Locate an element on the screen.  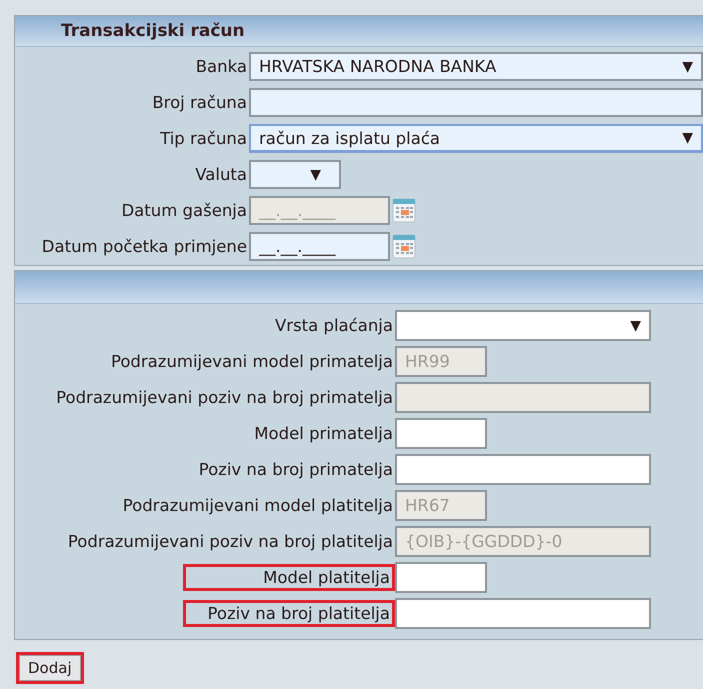
dropdown: HRVATSKA NARODNA BANKA ▼ is located at coordinates (476, 66).